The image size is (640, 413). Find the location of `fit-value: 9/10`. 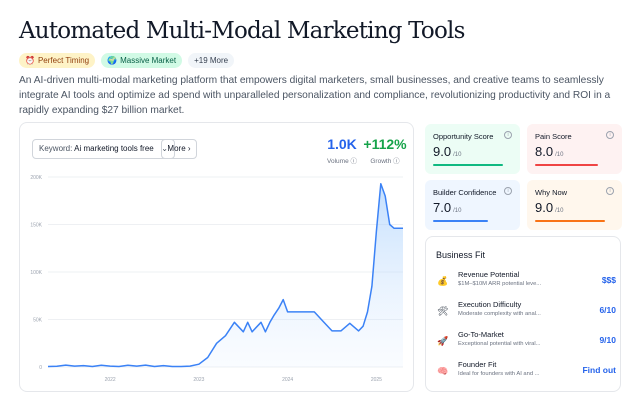

fit-value: 9/10 is located at coordinates (607, 340).